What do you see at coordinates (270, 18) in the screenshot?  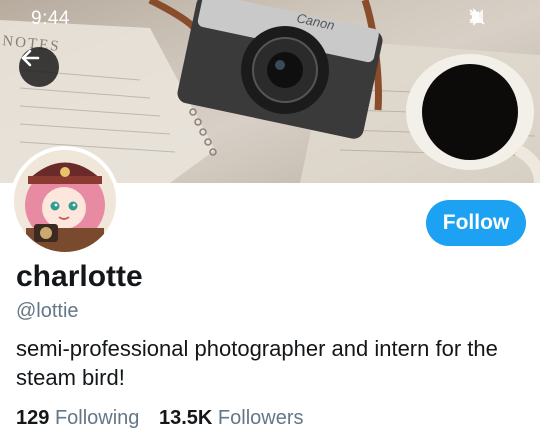 I see `status-bar: 9:44` at bounding box center [270, 18].